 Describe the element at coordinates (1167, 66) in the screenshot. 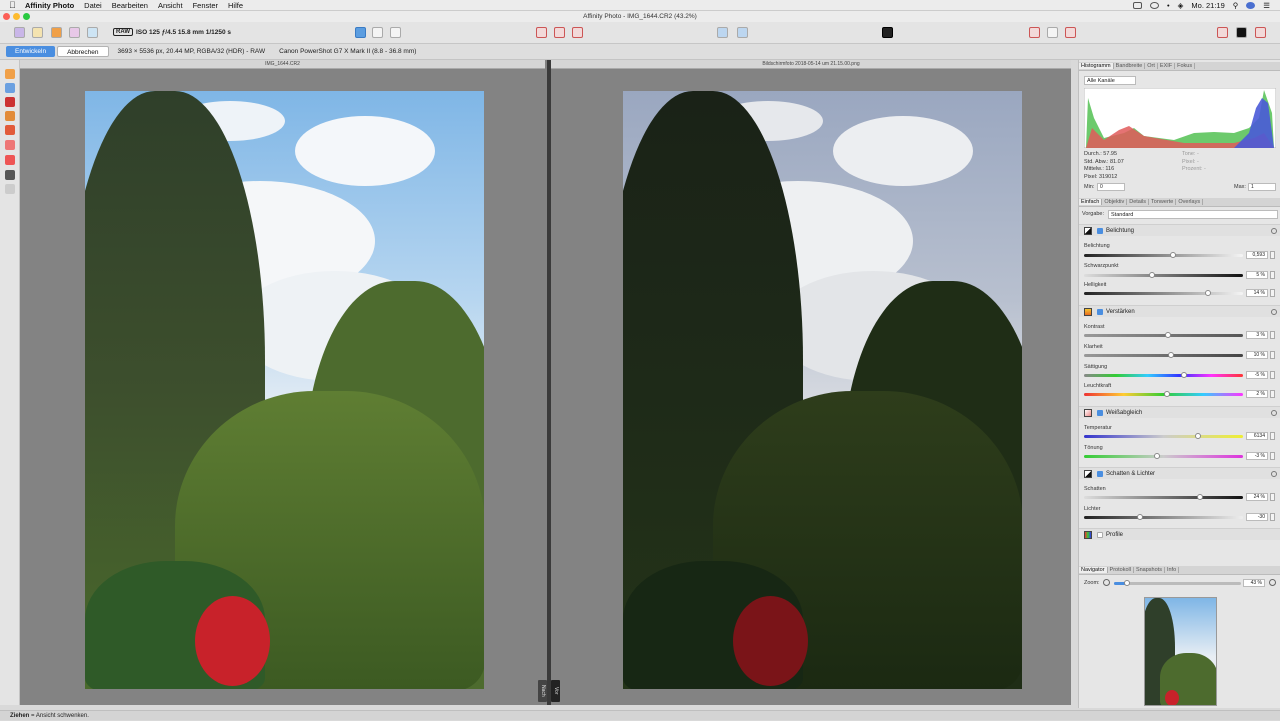

I see `tab-exif: EXIF` at that location.